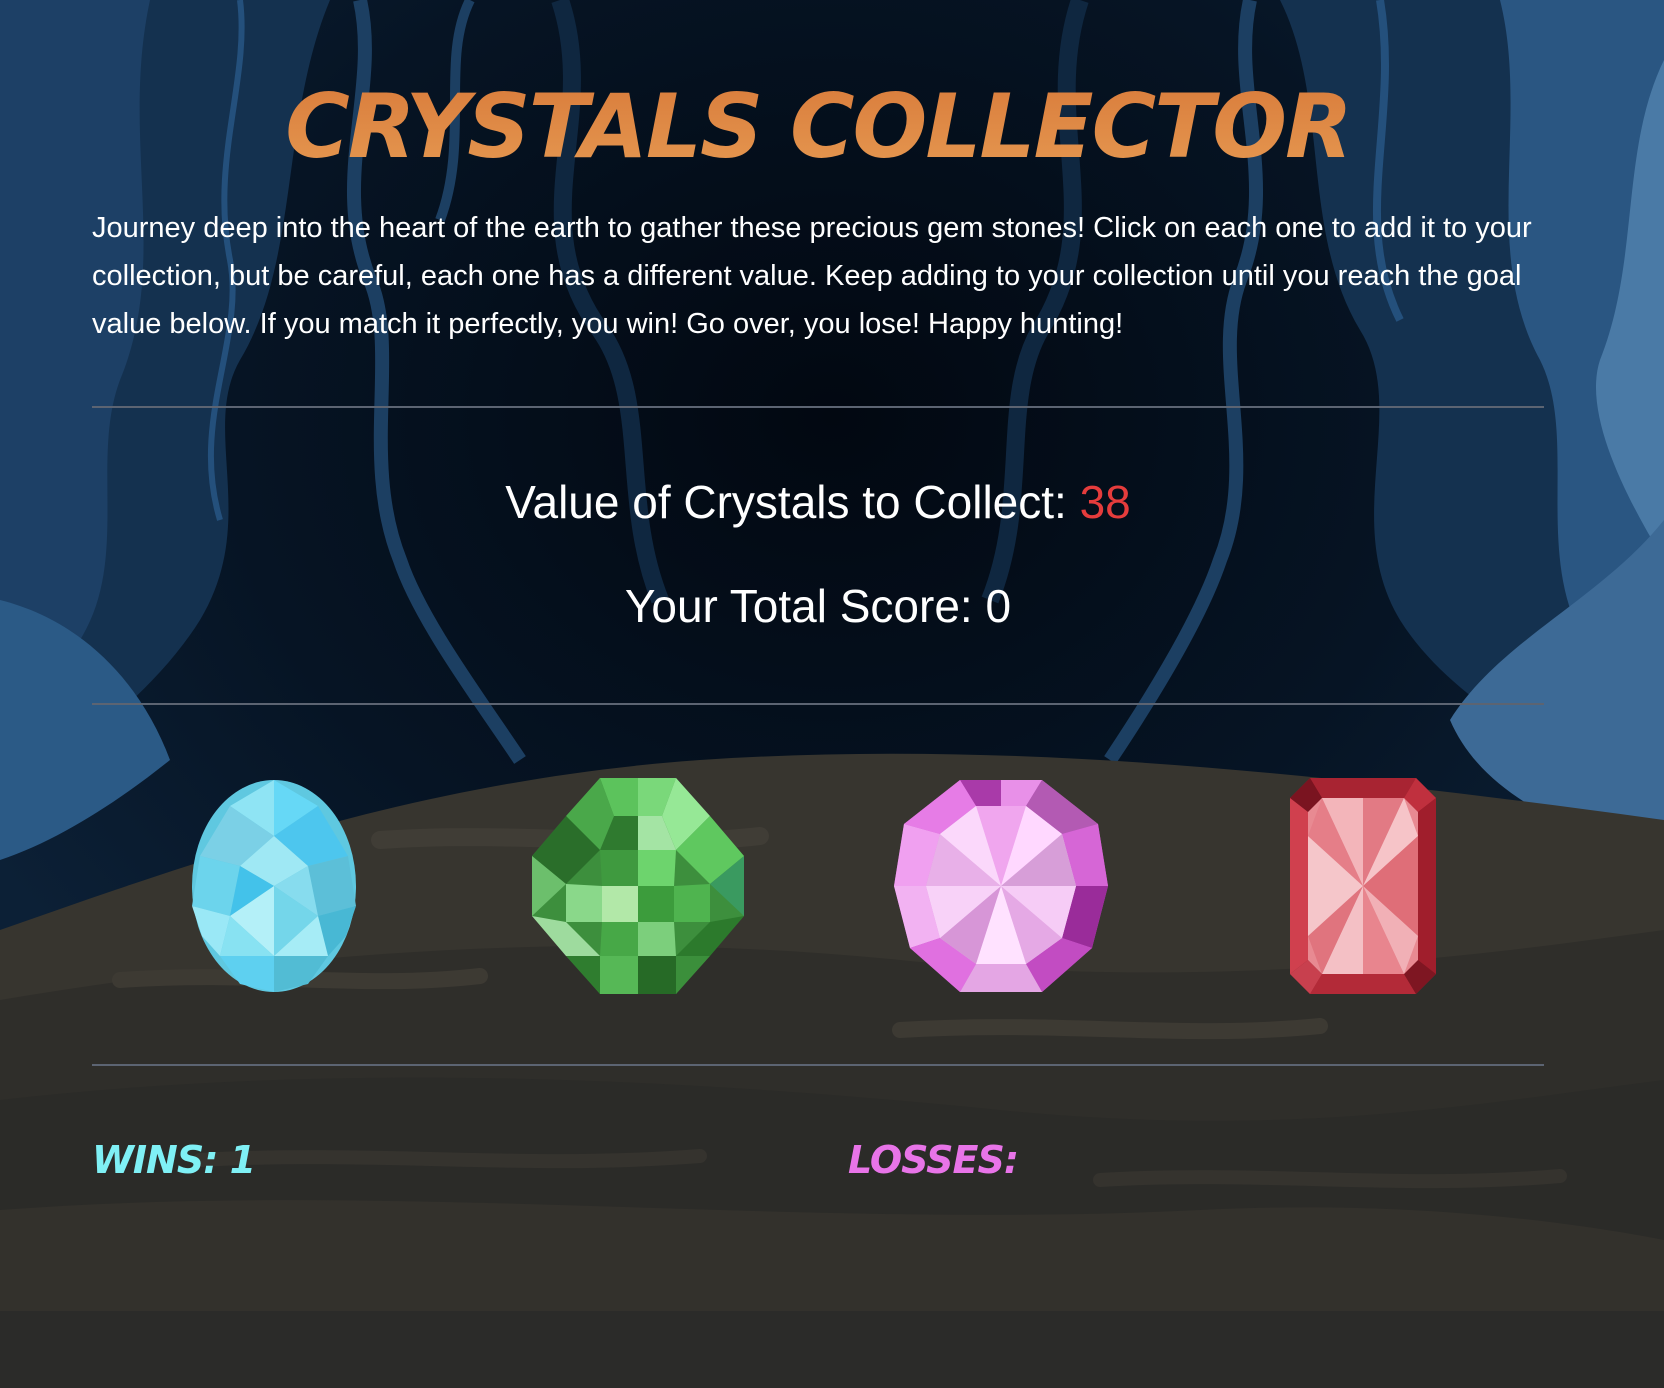 This screenshot has width=1664, height=1388. I want to click on divider-middle, so click(818, 704).